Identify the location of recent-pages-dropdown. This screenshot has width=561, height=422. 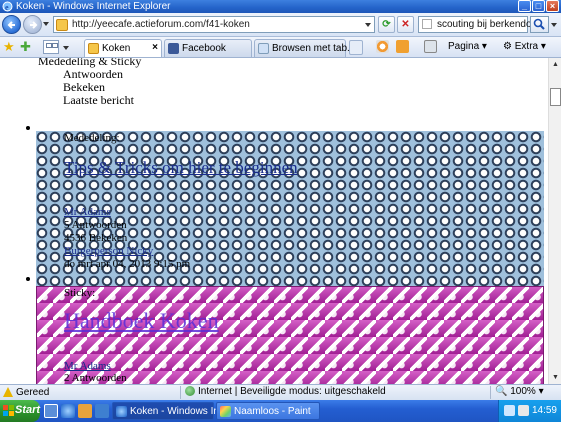
(46, 24).